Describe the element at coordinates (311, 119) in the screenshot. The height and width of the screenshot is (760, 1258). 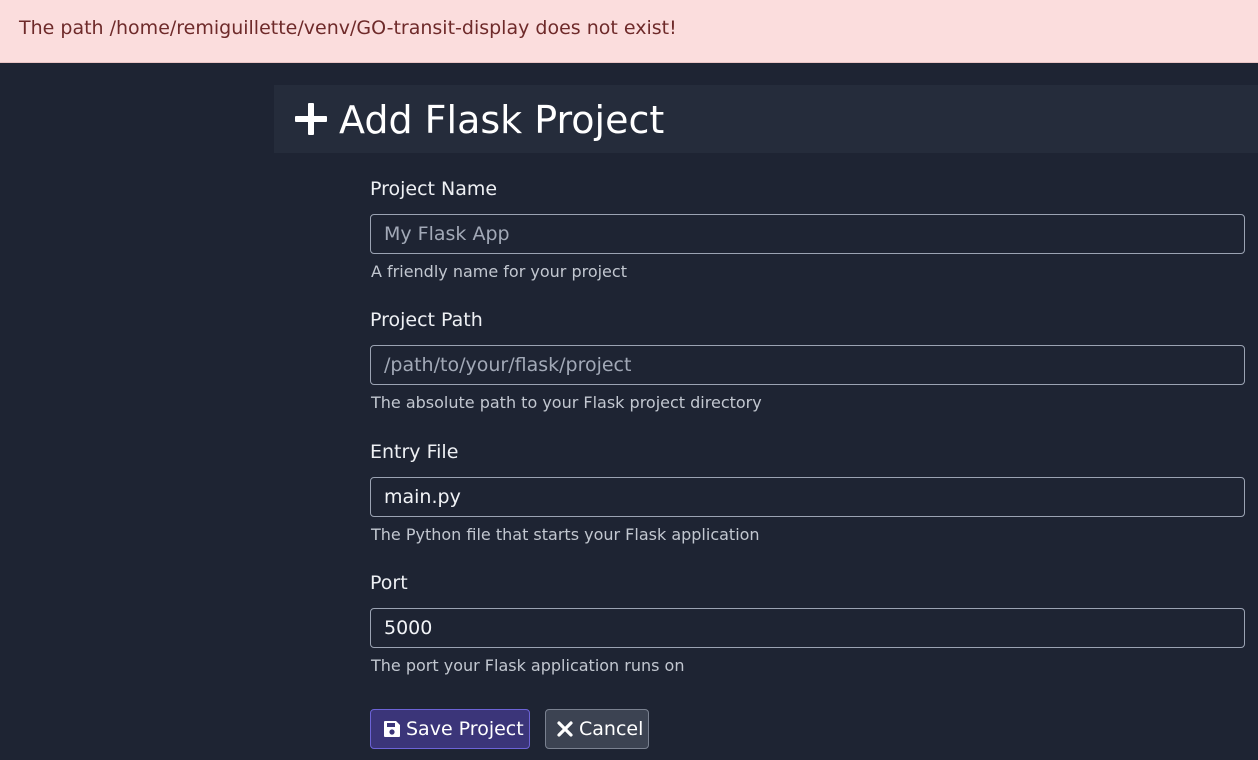
I see `plus-icon` at that location.